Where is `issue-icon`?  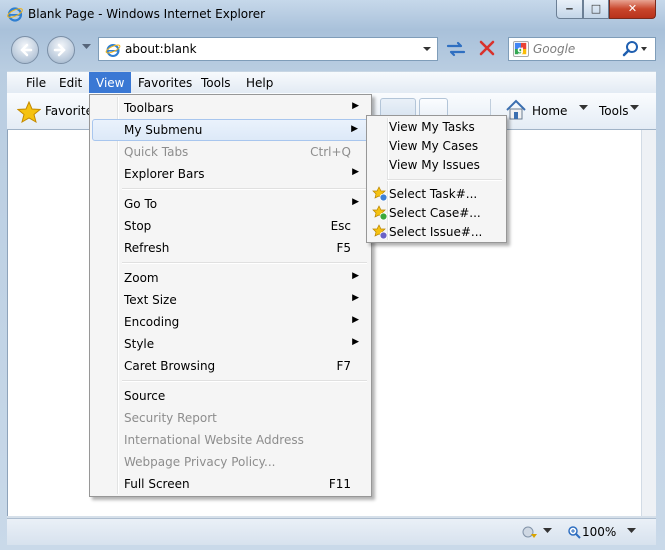 issue-icon is located at coordinates (380, 232).